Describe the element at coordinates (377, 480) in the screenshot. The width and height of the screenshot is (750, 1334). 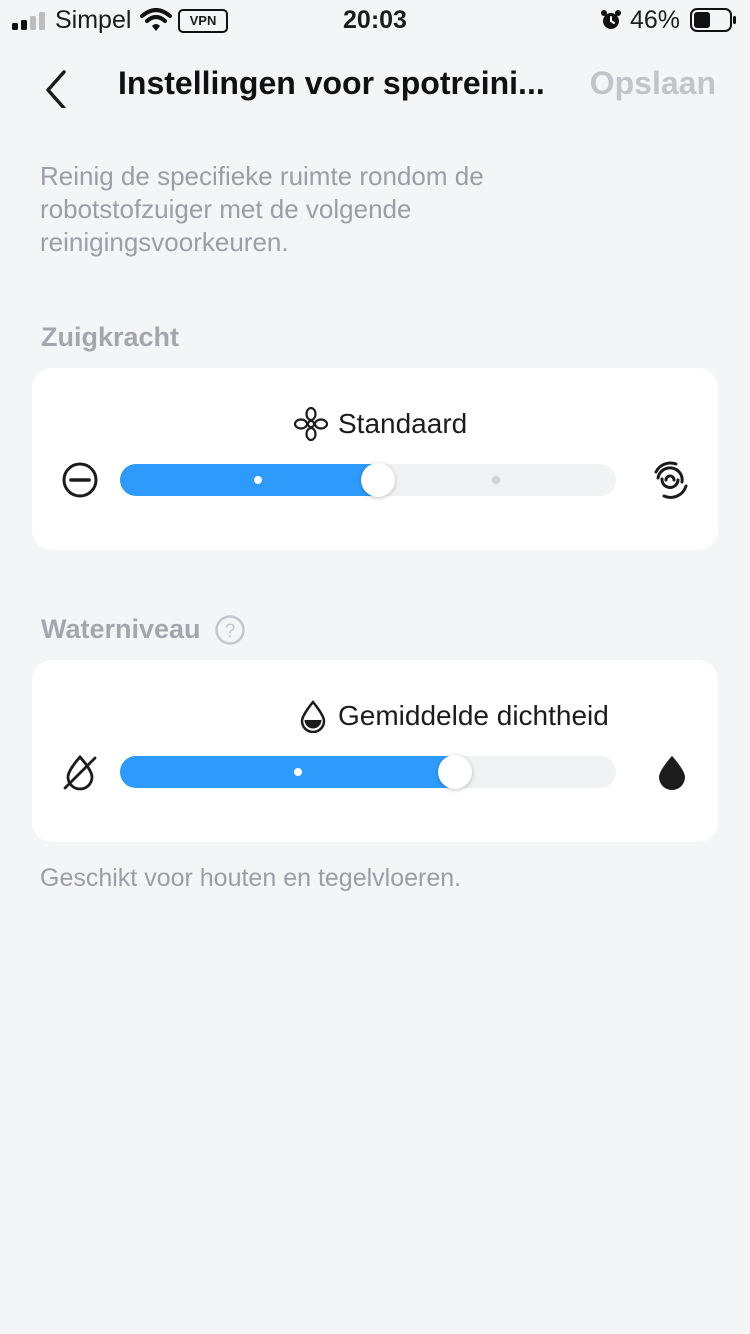
I see `suction-slider-thumb` at that location.